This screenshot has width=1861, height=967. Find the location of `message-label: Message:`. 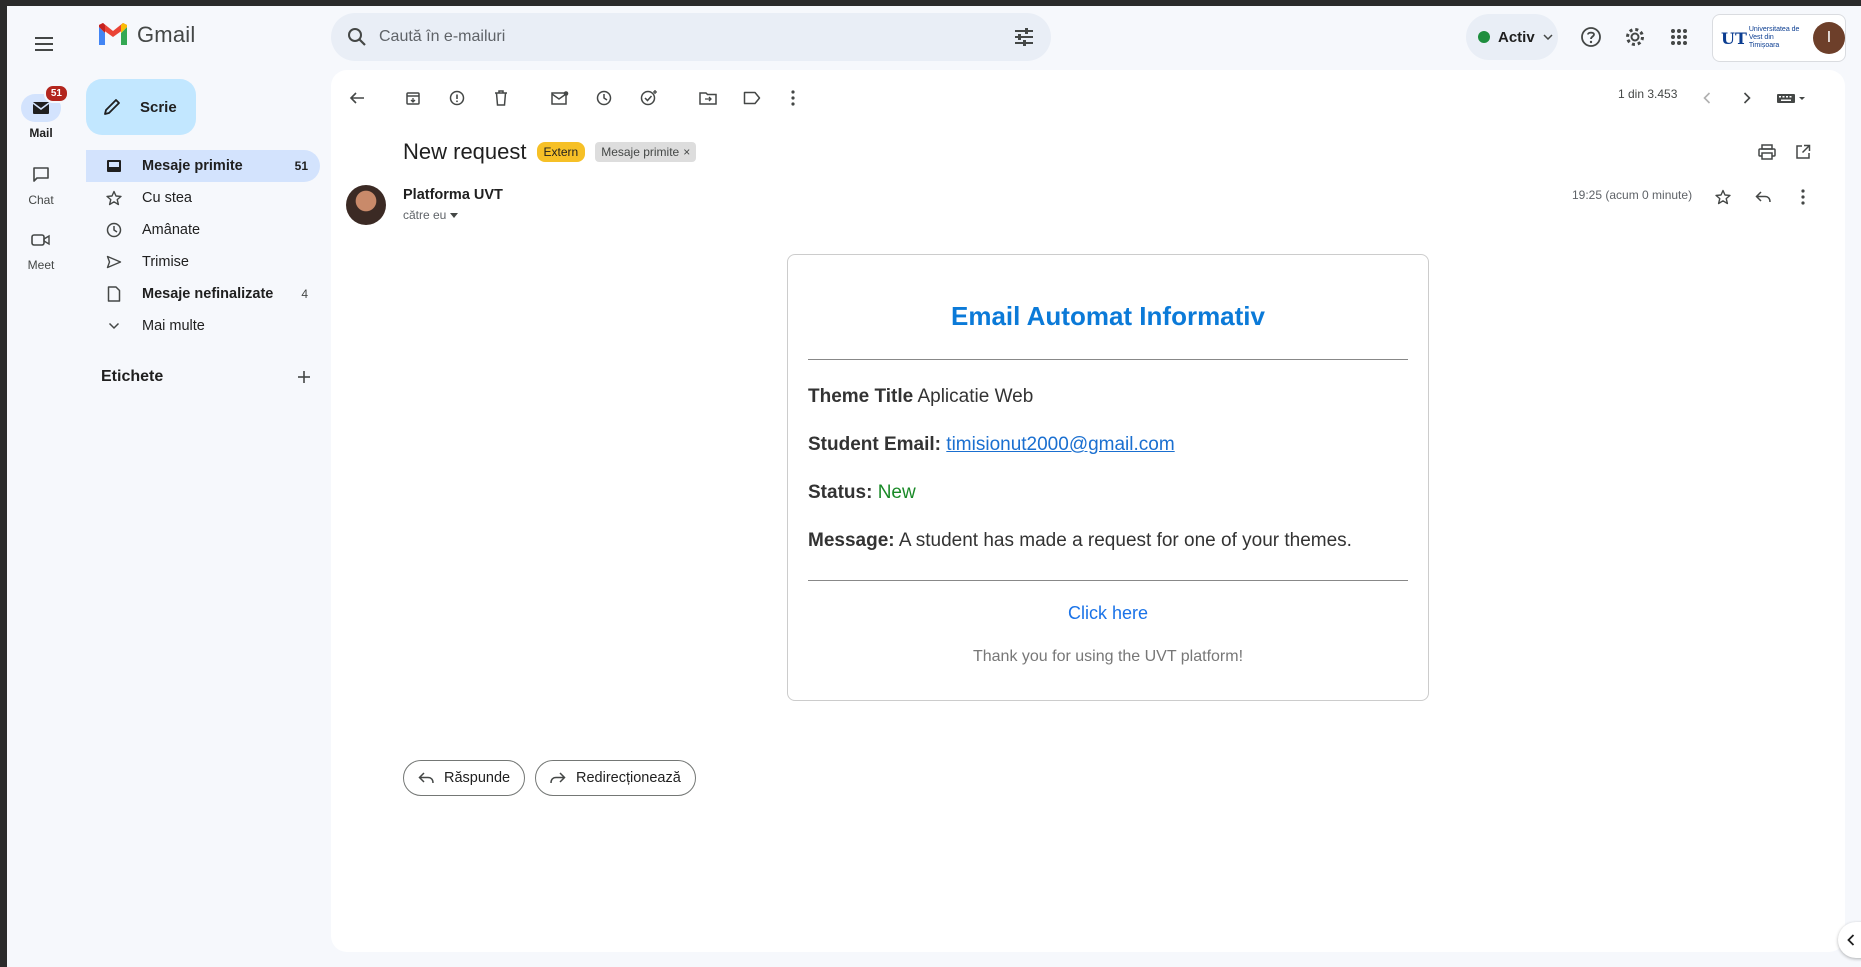

message-label: Message: is located at coordinates (851, 540).